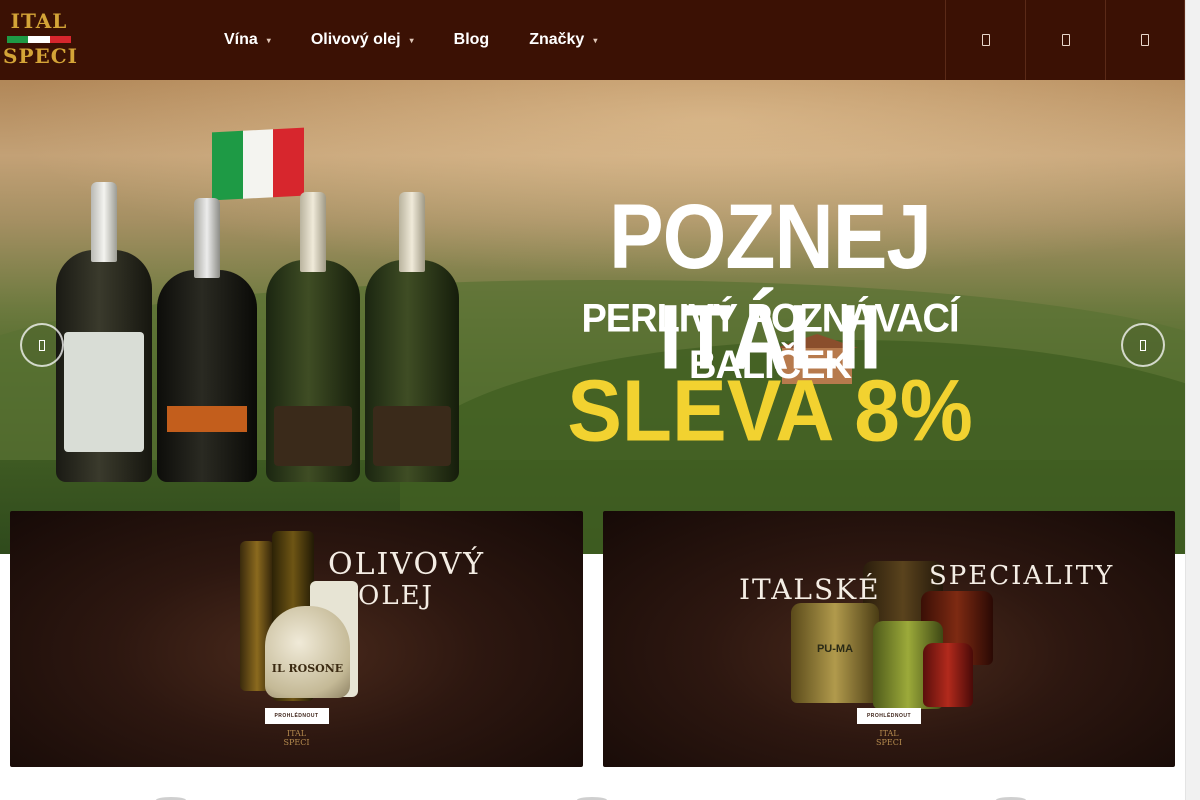 This screenshot has height=800, width=1200. Describe the element at coordinates (810, 589) in the screenshot. I see `promo-title-line1: ITALSKÉ` at that location.